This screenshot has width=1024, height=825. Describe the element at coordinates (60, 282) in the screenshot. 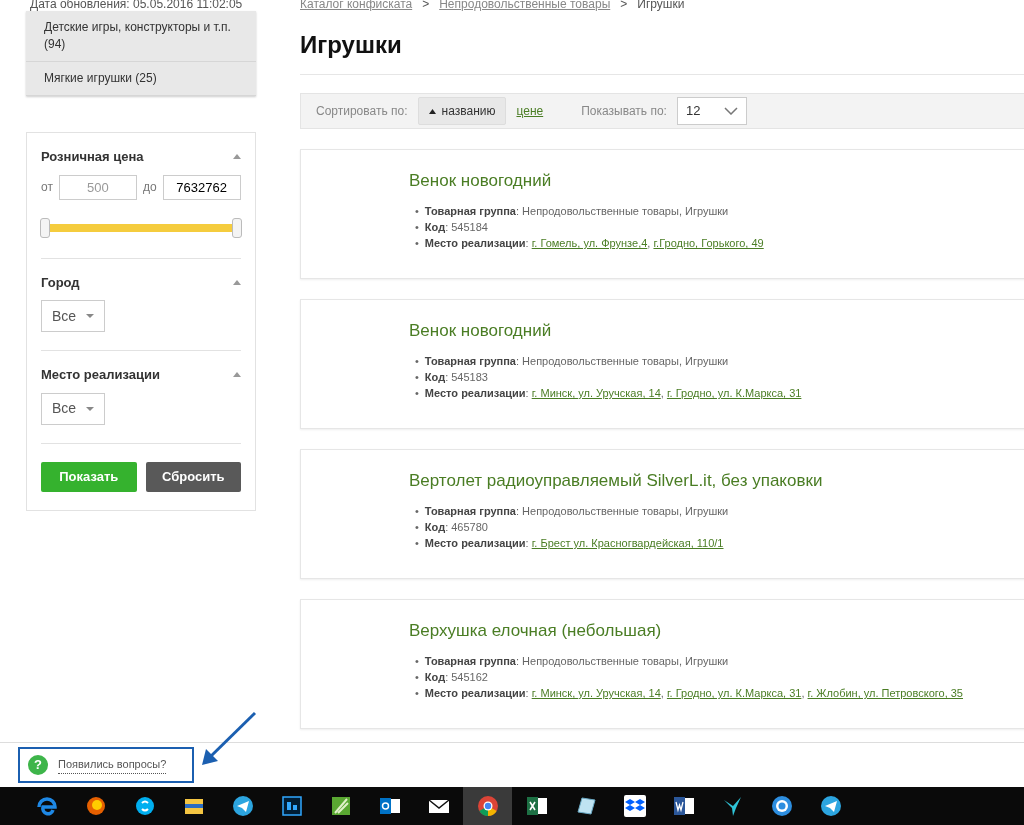

I see `filter-title: Город` at that location.